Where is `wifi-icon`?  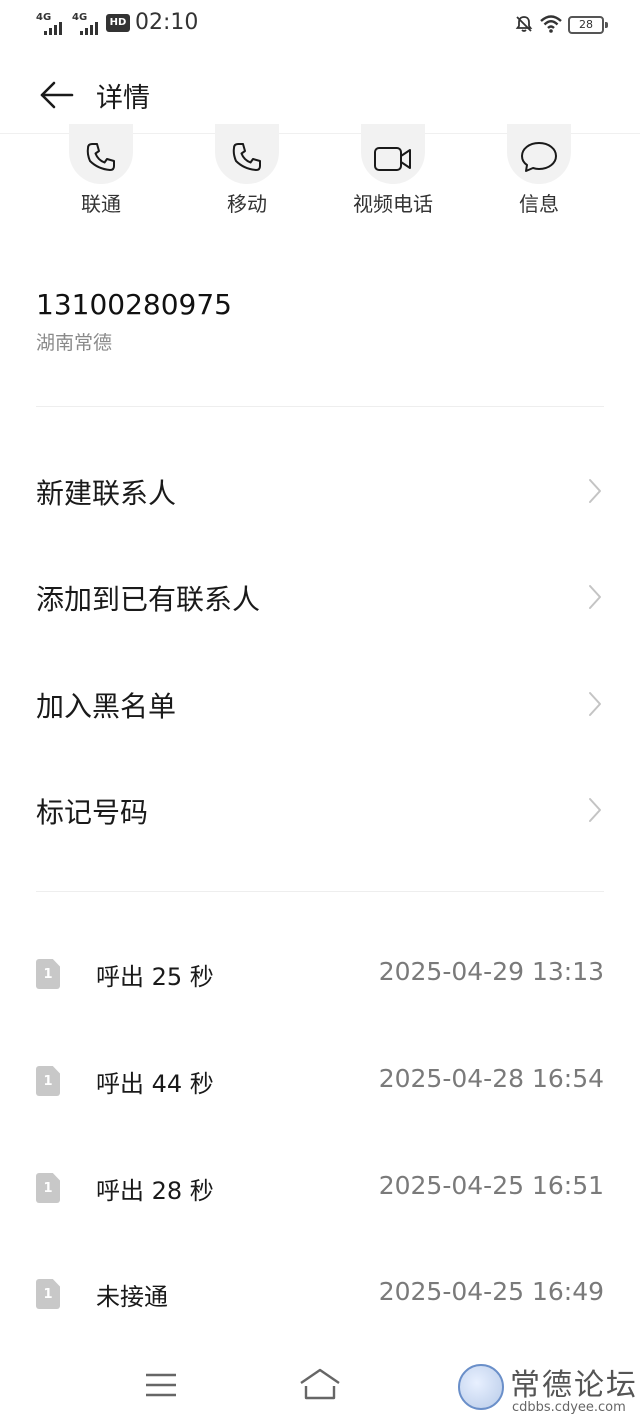
wifi-icon is located at coordinates (551, 24).